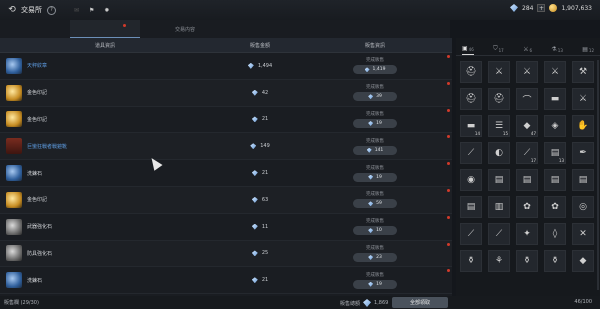  I want to click on tab-buy, so click(35, 29).